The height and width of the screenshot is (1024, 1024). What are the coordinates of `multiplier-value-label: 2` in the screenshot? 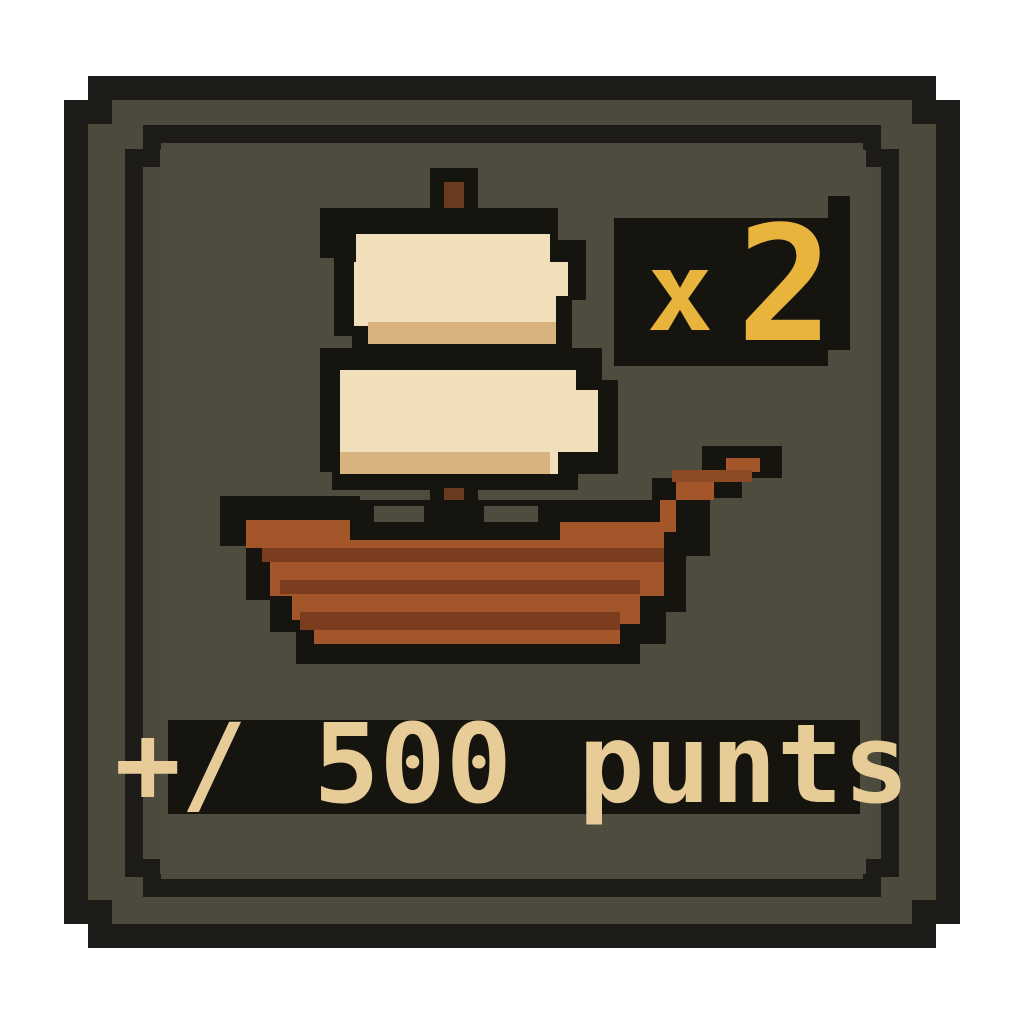 It's located at (785, 284).